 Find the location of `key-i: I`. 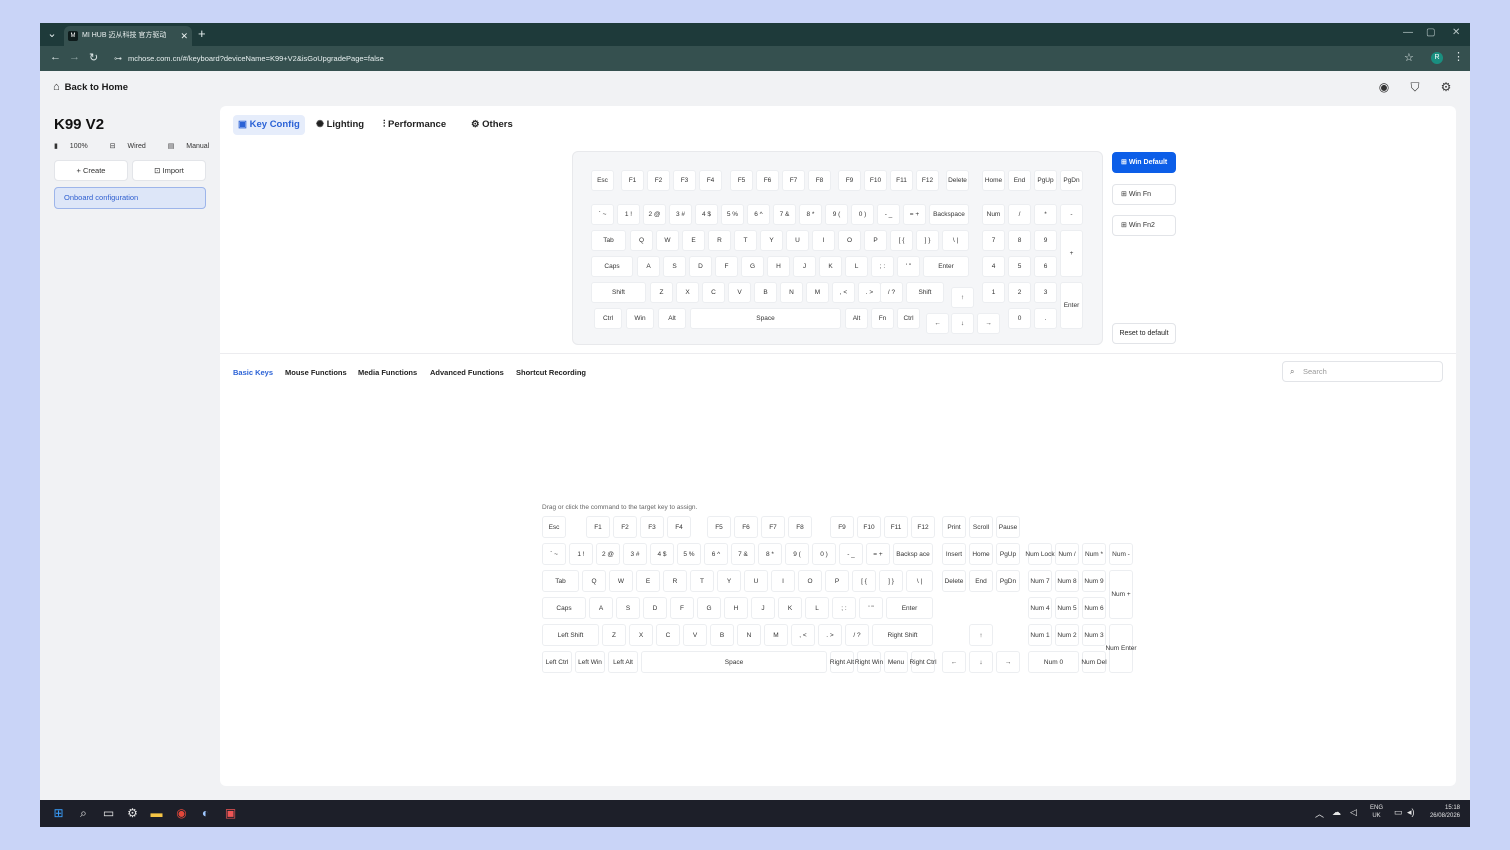

key-i: I is located at coordinates (823, 240).